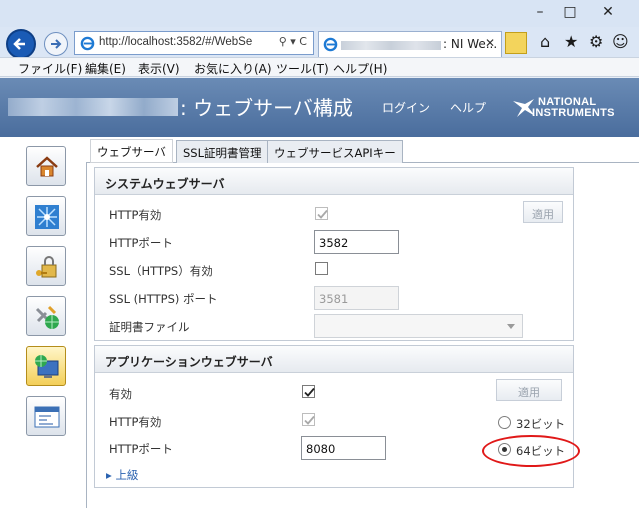 The width and height of the screenshot is (639, 511). What do you see at coordinates (135, 422) in the screenshot?
I see `app-http-enabled-label: HTTP有効` at bounding box center [135, 422].